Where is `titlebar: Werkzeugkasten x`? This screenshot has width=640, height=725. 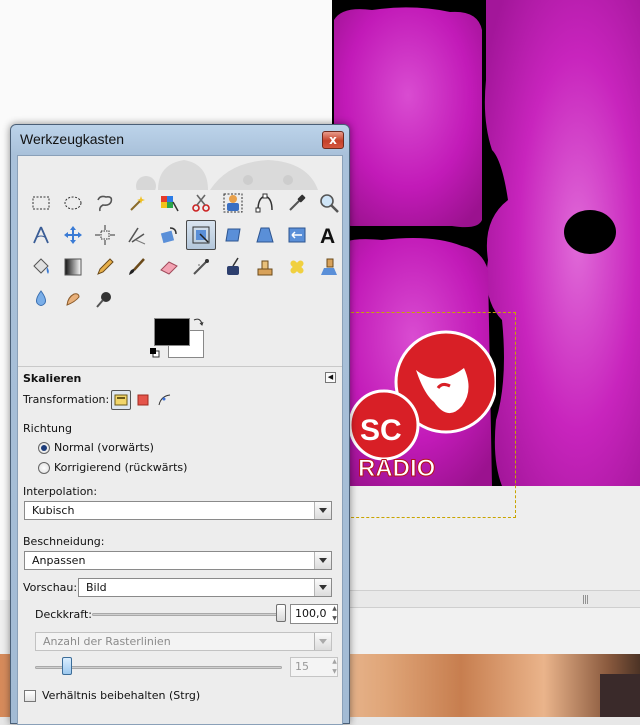 titlebar: Werkzeugkasten x is located at coordinates (180, 140).